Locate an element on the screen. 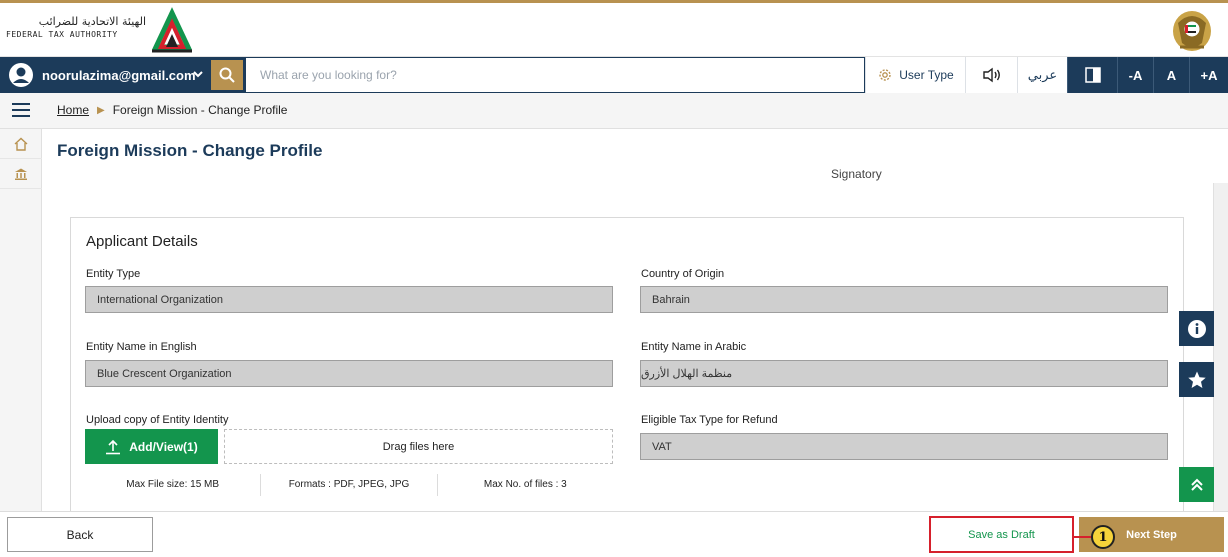 This screenshot has width=1228, height=557. breadcrumb: Home ▶ Foreign Mission - Change Profile is located at coordinates (172, 110).